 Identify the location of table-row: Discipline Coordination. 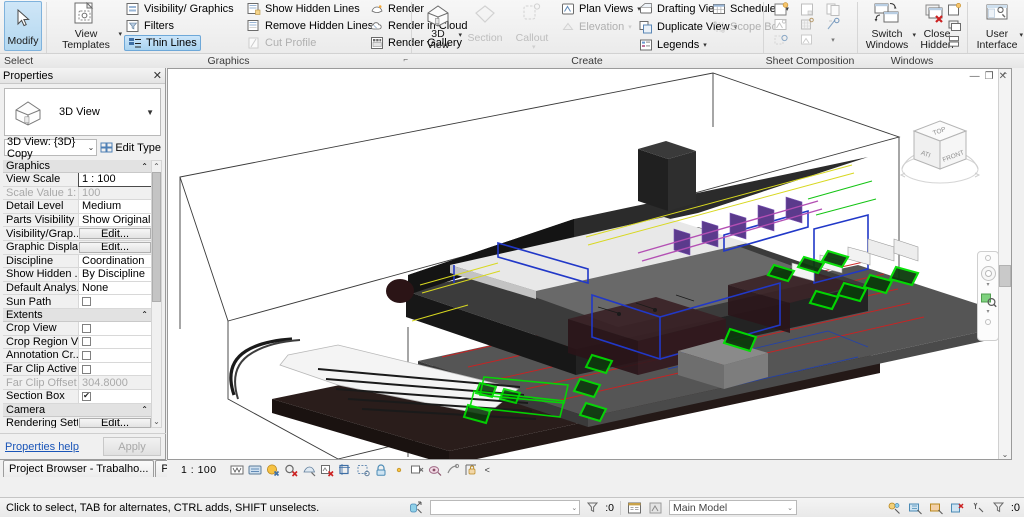
(77, 261).